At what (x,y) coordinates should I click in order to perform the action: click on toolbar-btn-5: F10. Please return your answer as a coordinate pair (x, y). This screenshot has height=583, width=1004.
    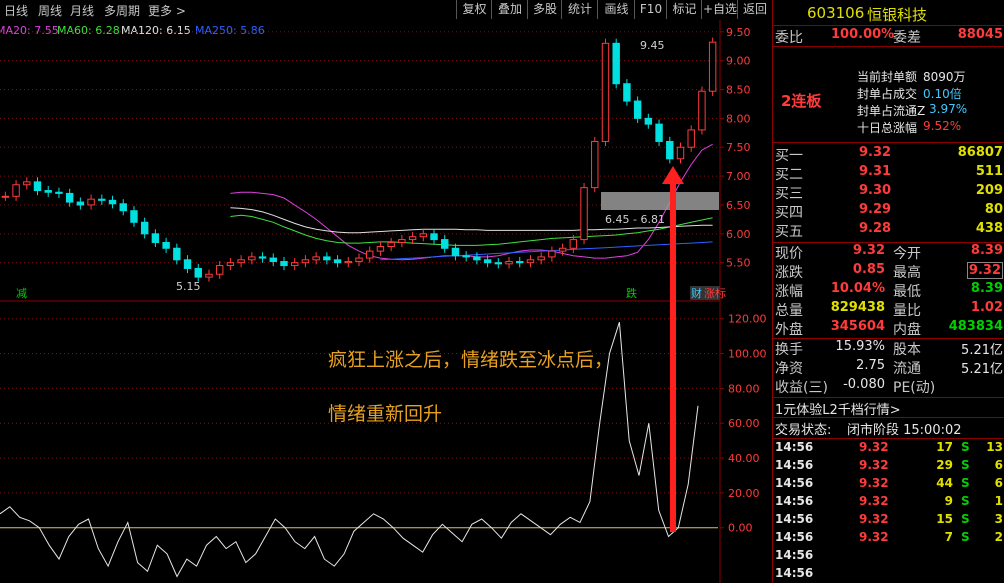
    Looking at the image, I should click on (650, 9).